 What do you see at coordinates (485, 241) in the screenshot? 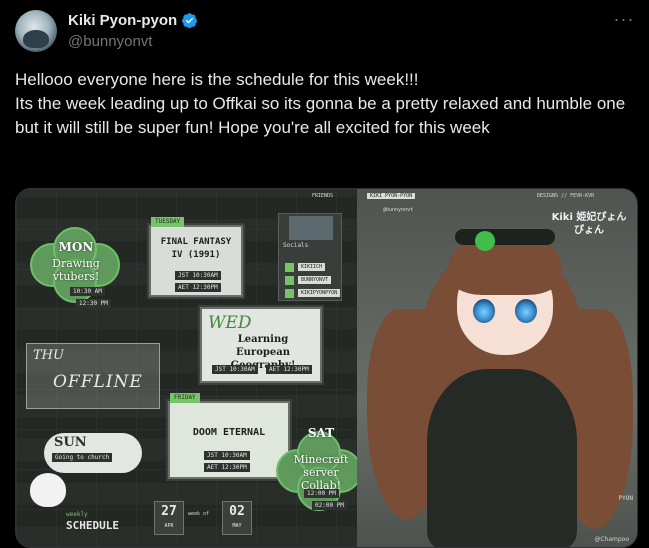
I see `clover-hairpin-icon` at bounding box center [485, 241].